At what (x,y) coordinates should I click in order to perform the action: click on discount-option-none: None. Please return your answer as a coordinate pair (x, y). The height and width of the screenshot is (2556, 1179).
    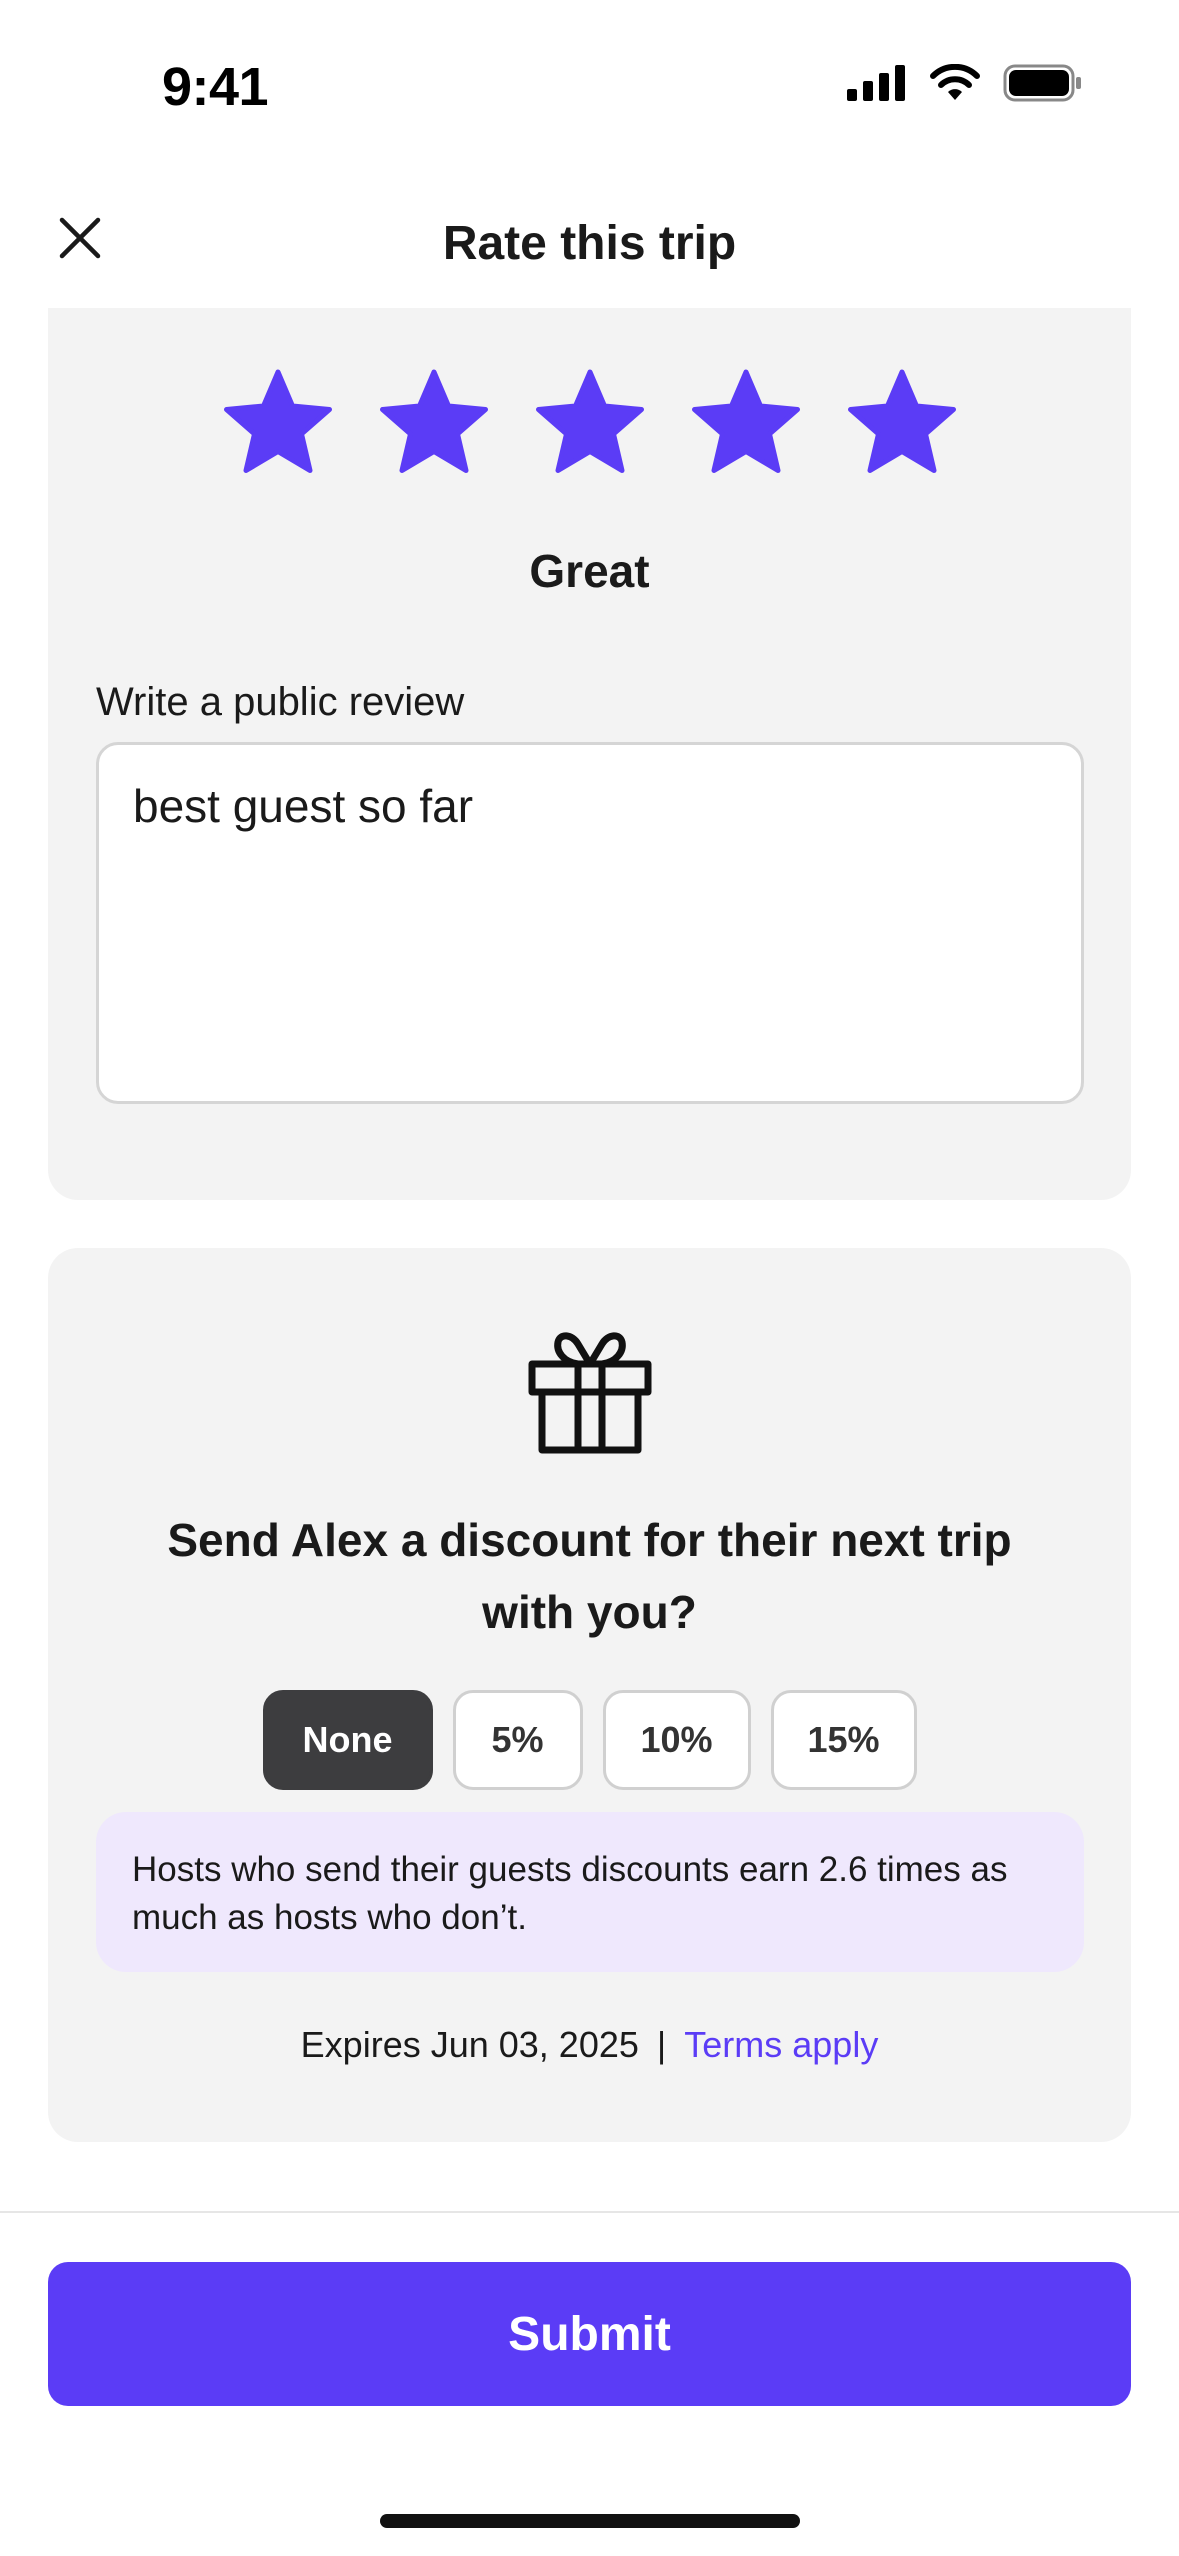
    Looking at the image, I should click on (347, 1740).